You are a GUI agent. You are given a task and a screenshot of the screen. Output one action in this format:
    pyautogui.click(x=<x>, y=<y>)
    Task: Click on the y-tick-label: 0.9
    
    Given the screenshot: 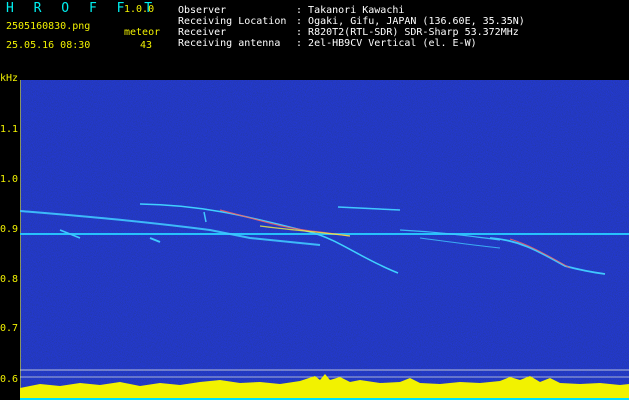 What is the action you would take?
    pyautogui.click(x=9, y=229)
    